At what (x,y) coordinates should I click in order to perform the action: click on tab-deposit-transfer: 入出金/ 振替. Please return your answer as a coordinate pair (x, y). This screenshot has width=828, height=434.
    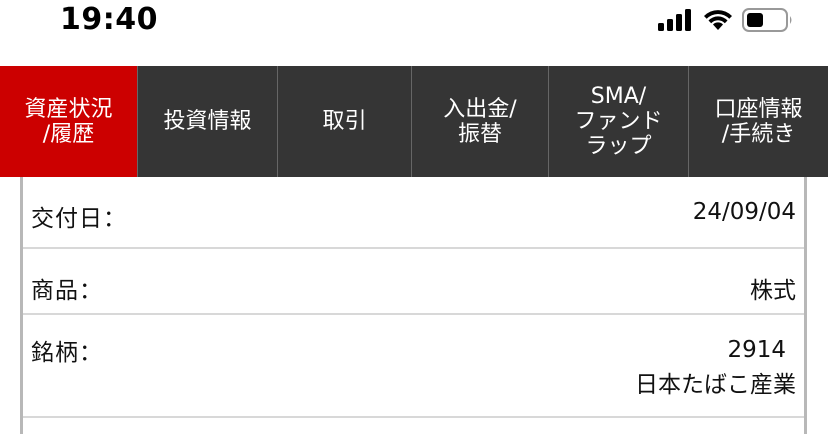
    Looking at the image, I should click on (480, 121).